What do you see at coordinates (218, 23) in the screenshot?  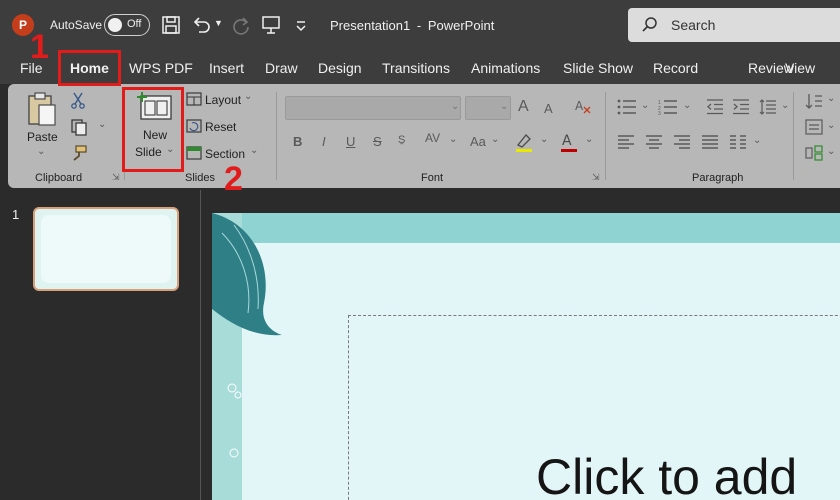 I see `undo-dropdown-icon: ▼` at bounding box center [218, 23].